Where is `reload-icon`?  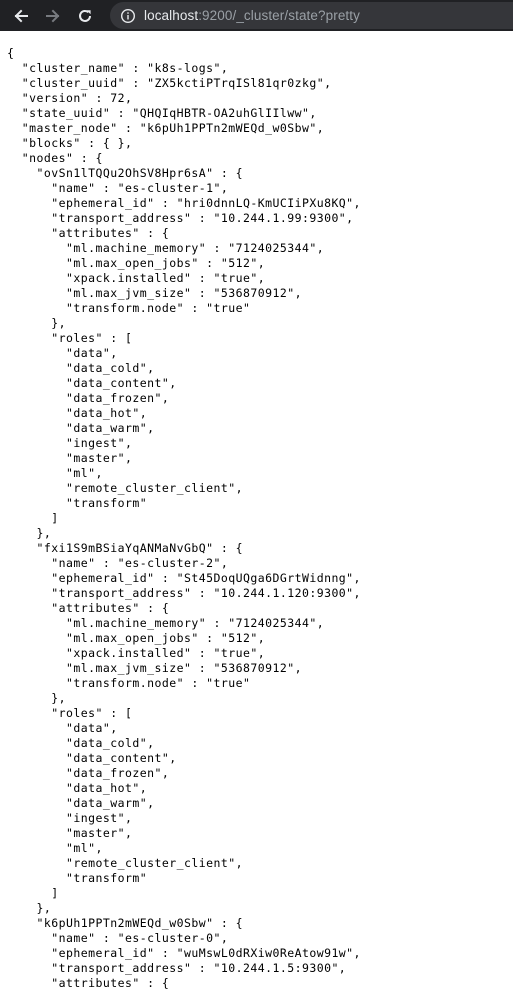 reload-icon is located at coordinates (85, 15).